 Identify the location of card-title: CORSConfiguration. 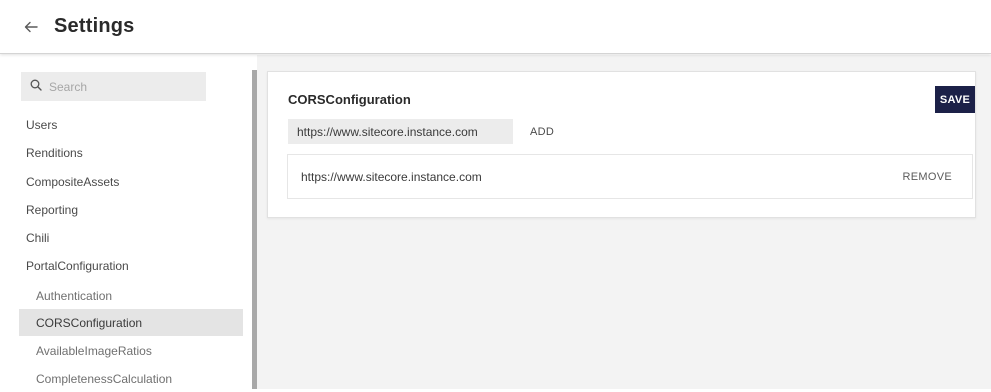
(349, 99).